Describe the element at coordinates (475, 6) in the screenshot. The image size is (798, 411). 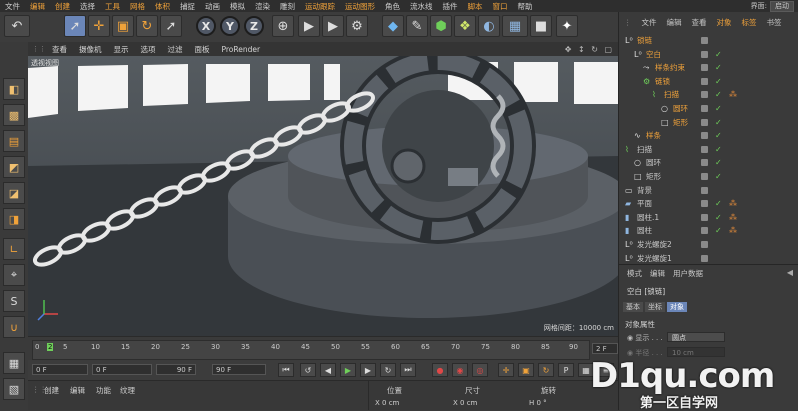
I see `menu-script: 脚本` at that location.